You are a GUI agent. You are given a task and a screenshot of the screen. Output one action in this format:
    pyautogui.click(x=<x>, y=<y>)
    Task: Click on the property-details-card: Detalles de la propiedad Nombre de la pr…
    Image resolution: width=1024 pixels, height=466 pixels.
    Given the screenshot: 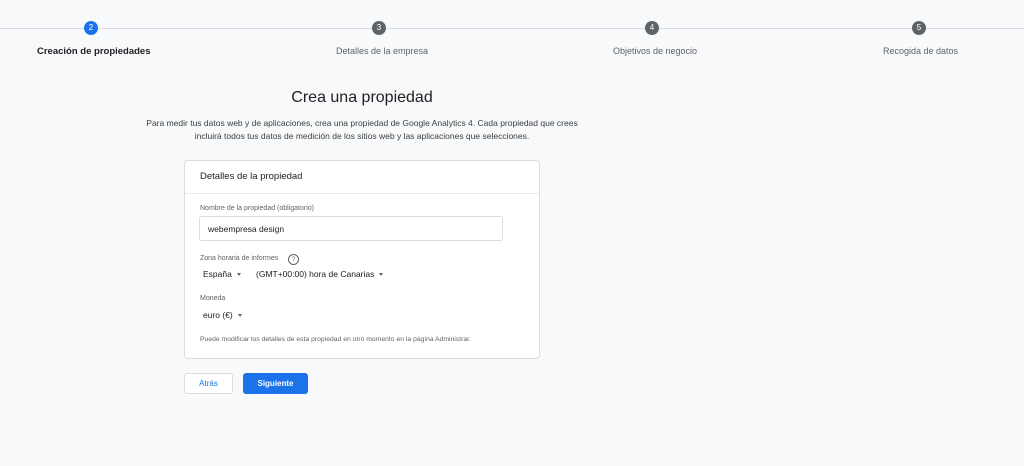 What is the action you would take?
    pyautogui.click(x=362, y=259)
    